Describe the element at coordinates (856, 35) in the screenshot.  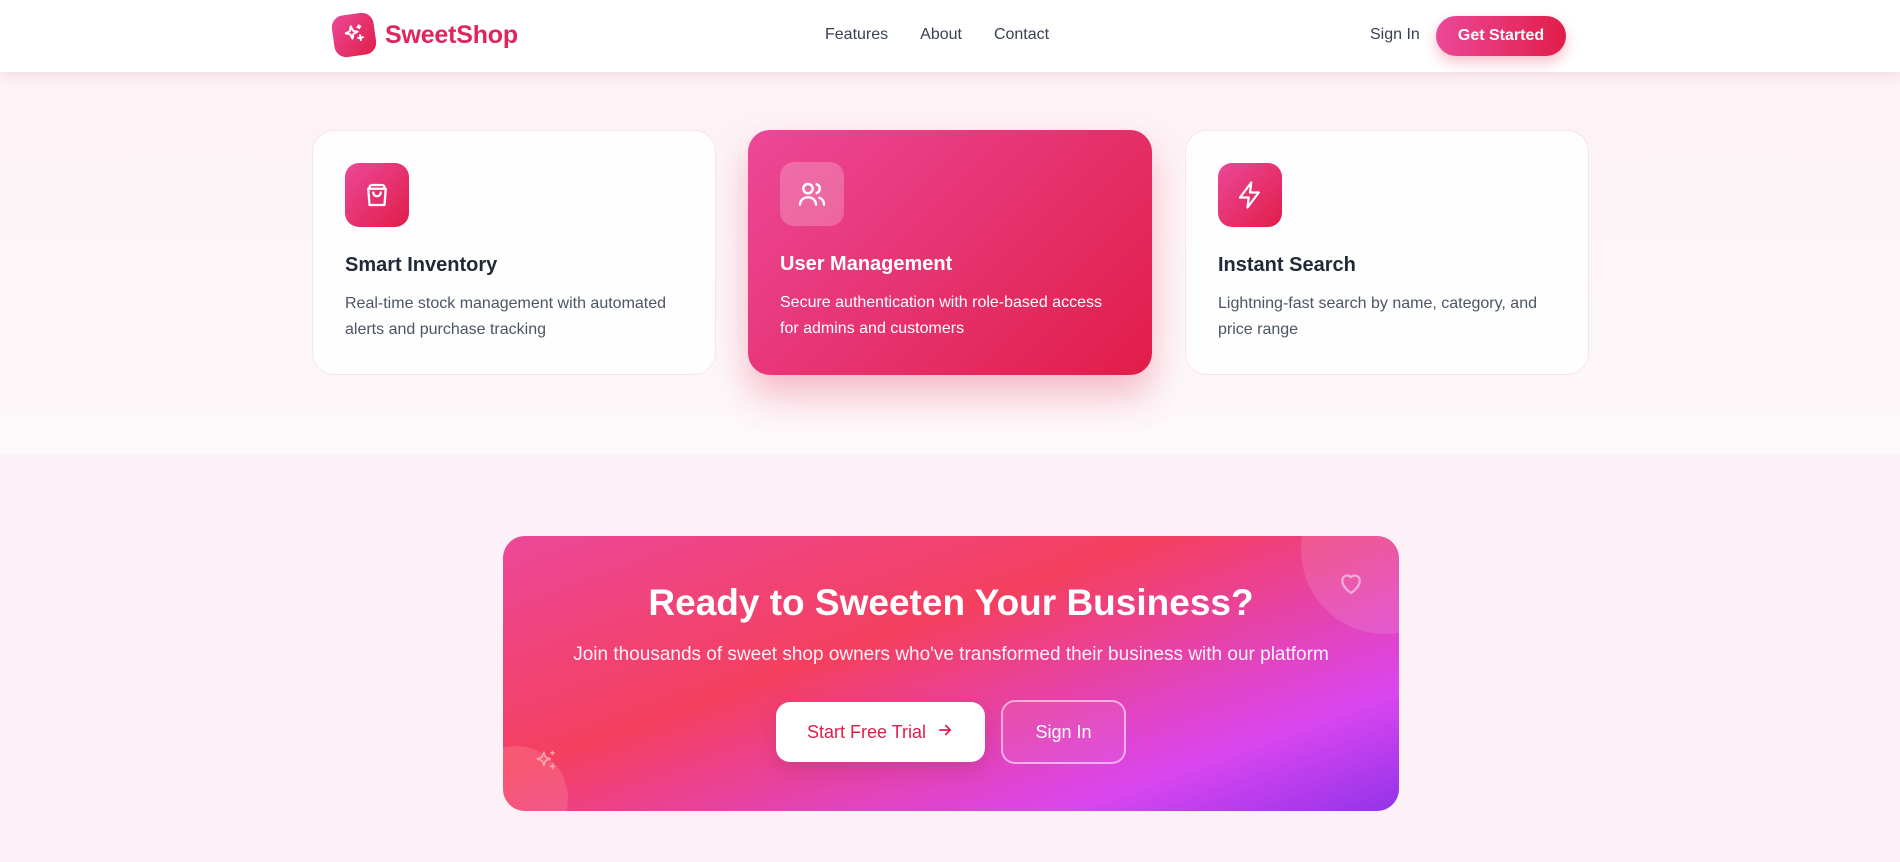
I see `nav-link-features: Features` at that location.